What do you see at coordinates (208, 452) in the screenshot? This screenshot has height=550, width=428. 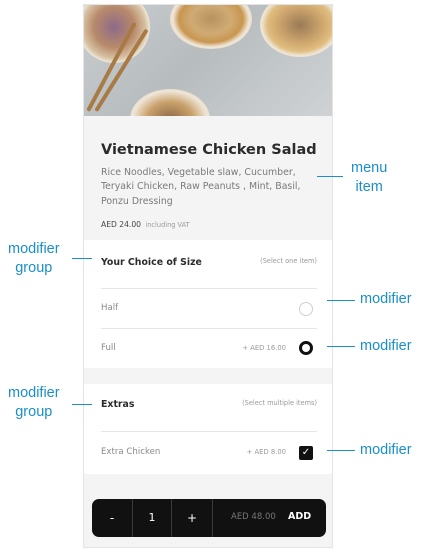 I see `modifier-option-extra-chicken: Extra Chicken + AED 8.00 ✓` at bounding box center [208, 452].